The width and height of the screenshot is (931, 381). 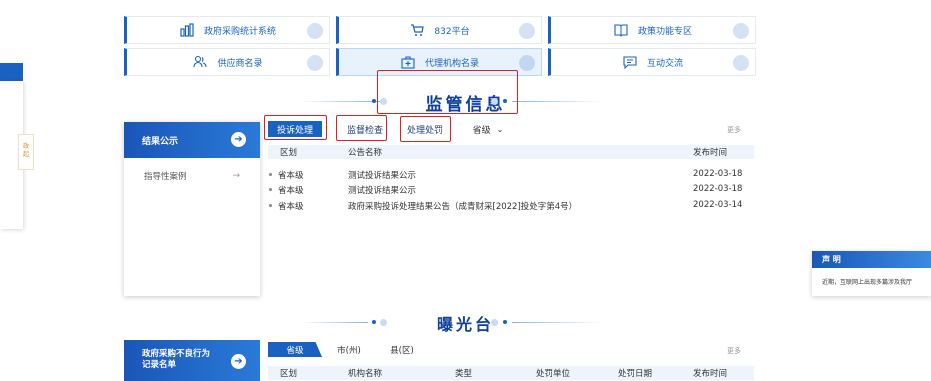 I want to click on exposure-region-tabs: 省级 市(州) 县(区), so click(x=368, y=349).